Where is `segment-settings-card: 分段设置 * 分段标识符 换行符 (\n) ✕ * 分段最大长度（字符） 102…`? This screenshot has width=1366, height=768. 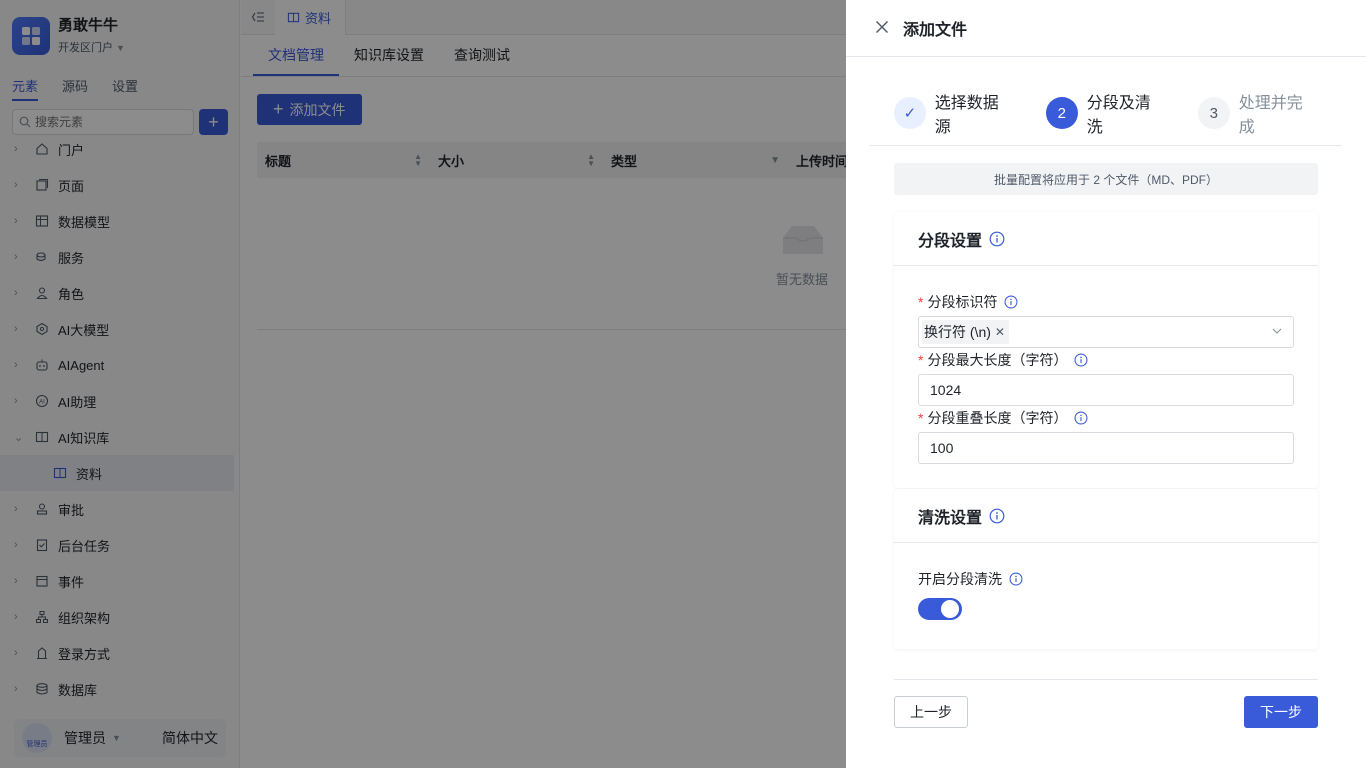
segment-settings-card: 分段设置 * 分段标识符 换行符 (\n) ✕ * 分段最大长度（字符） 102… is located at coordinates (1106, 350).